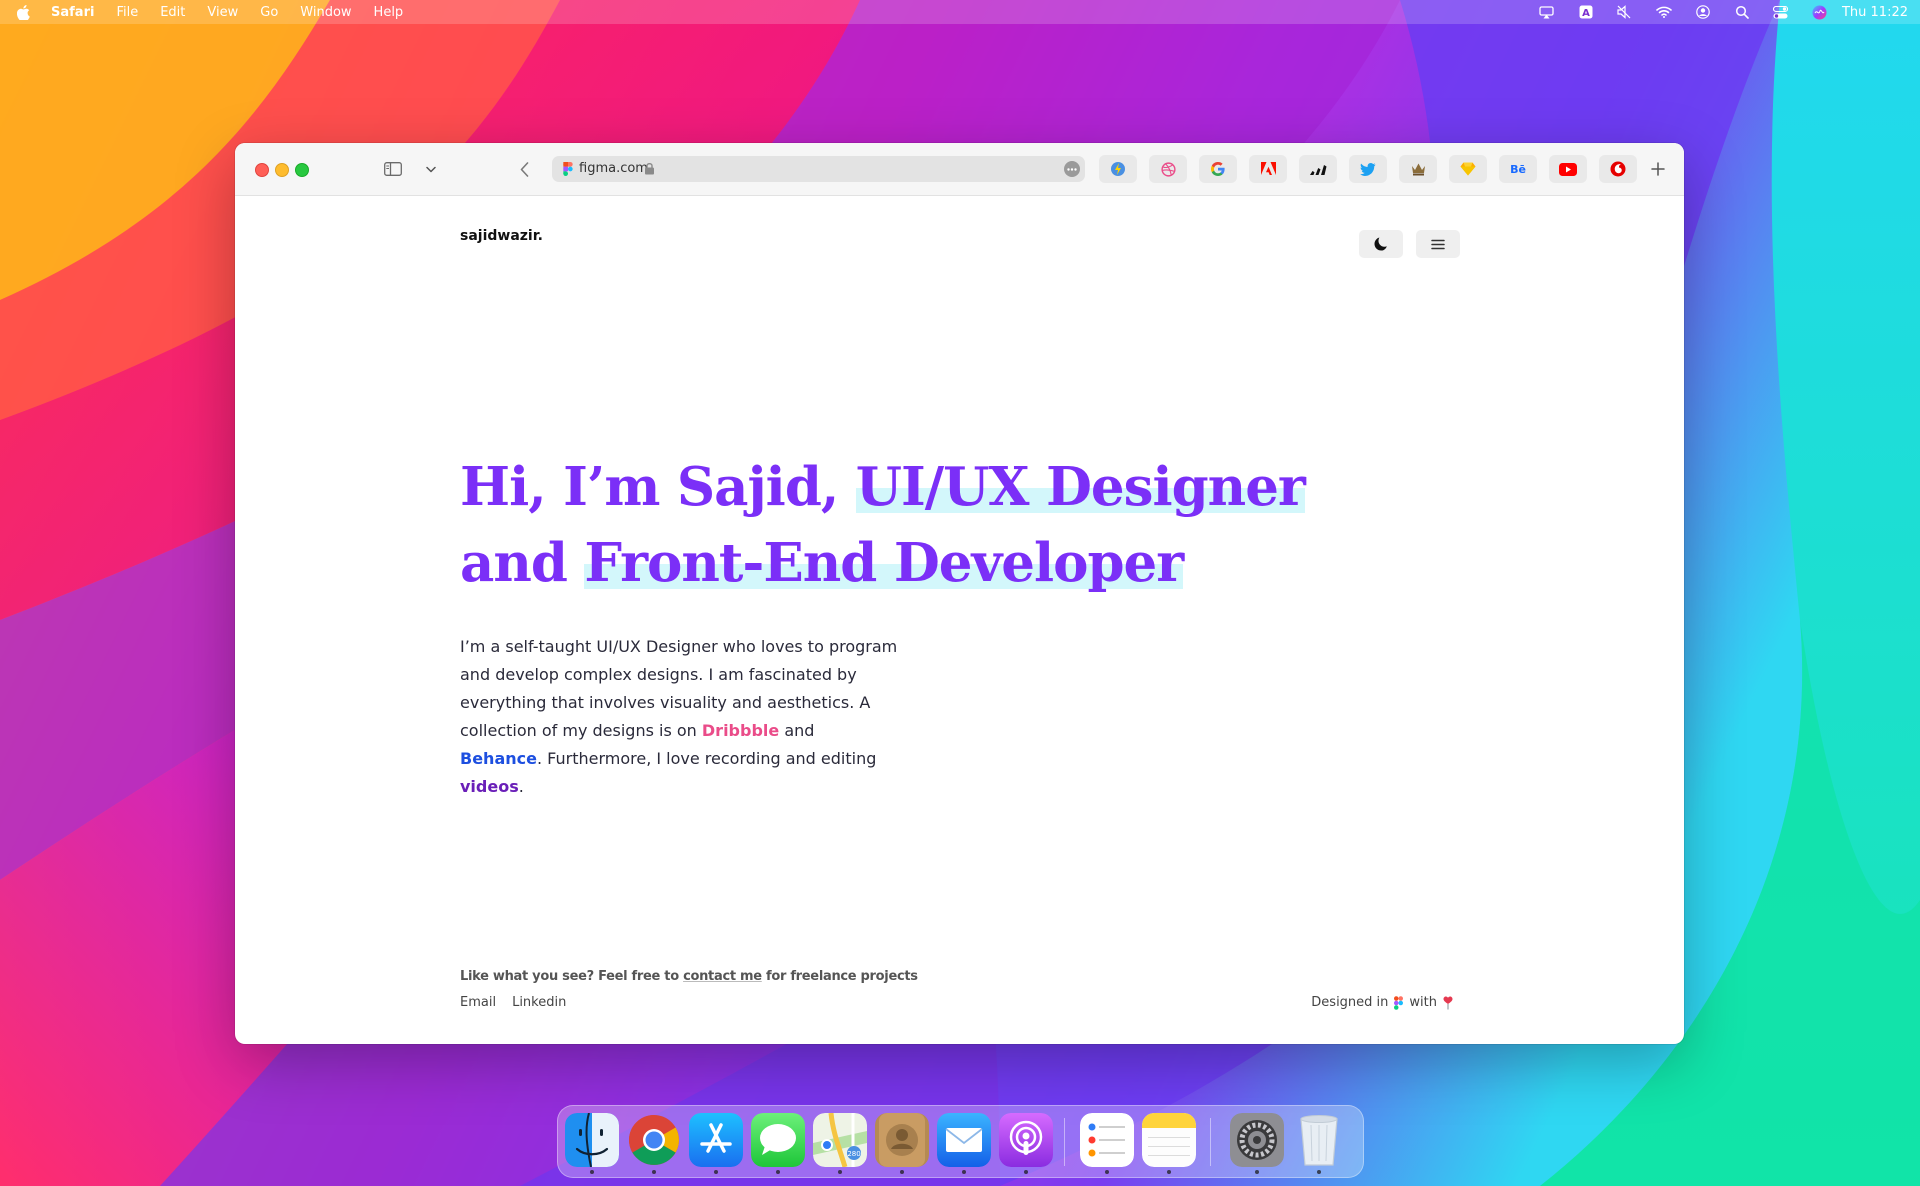 This screenshot has height=1186, width=1920. Describe the element at coordinates (1703, 12) in the screenshot. I see `user-icon` at that location.